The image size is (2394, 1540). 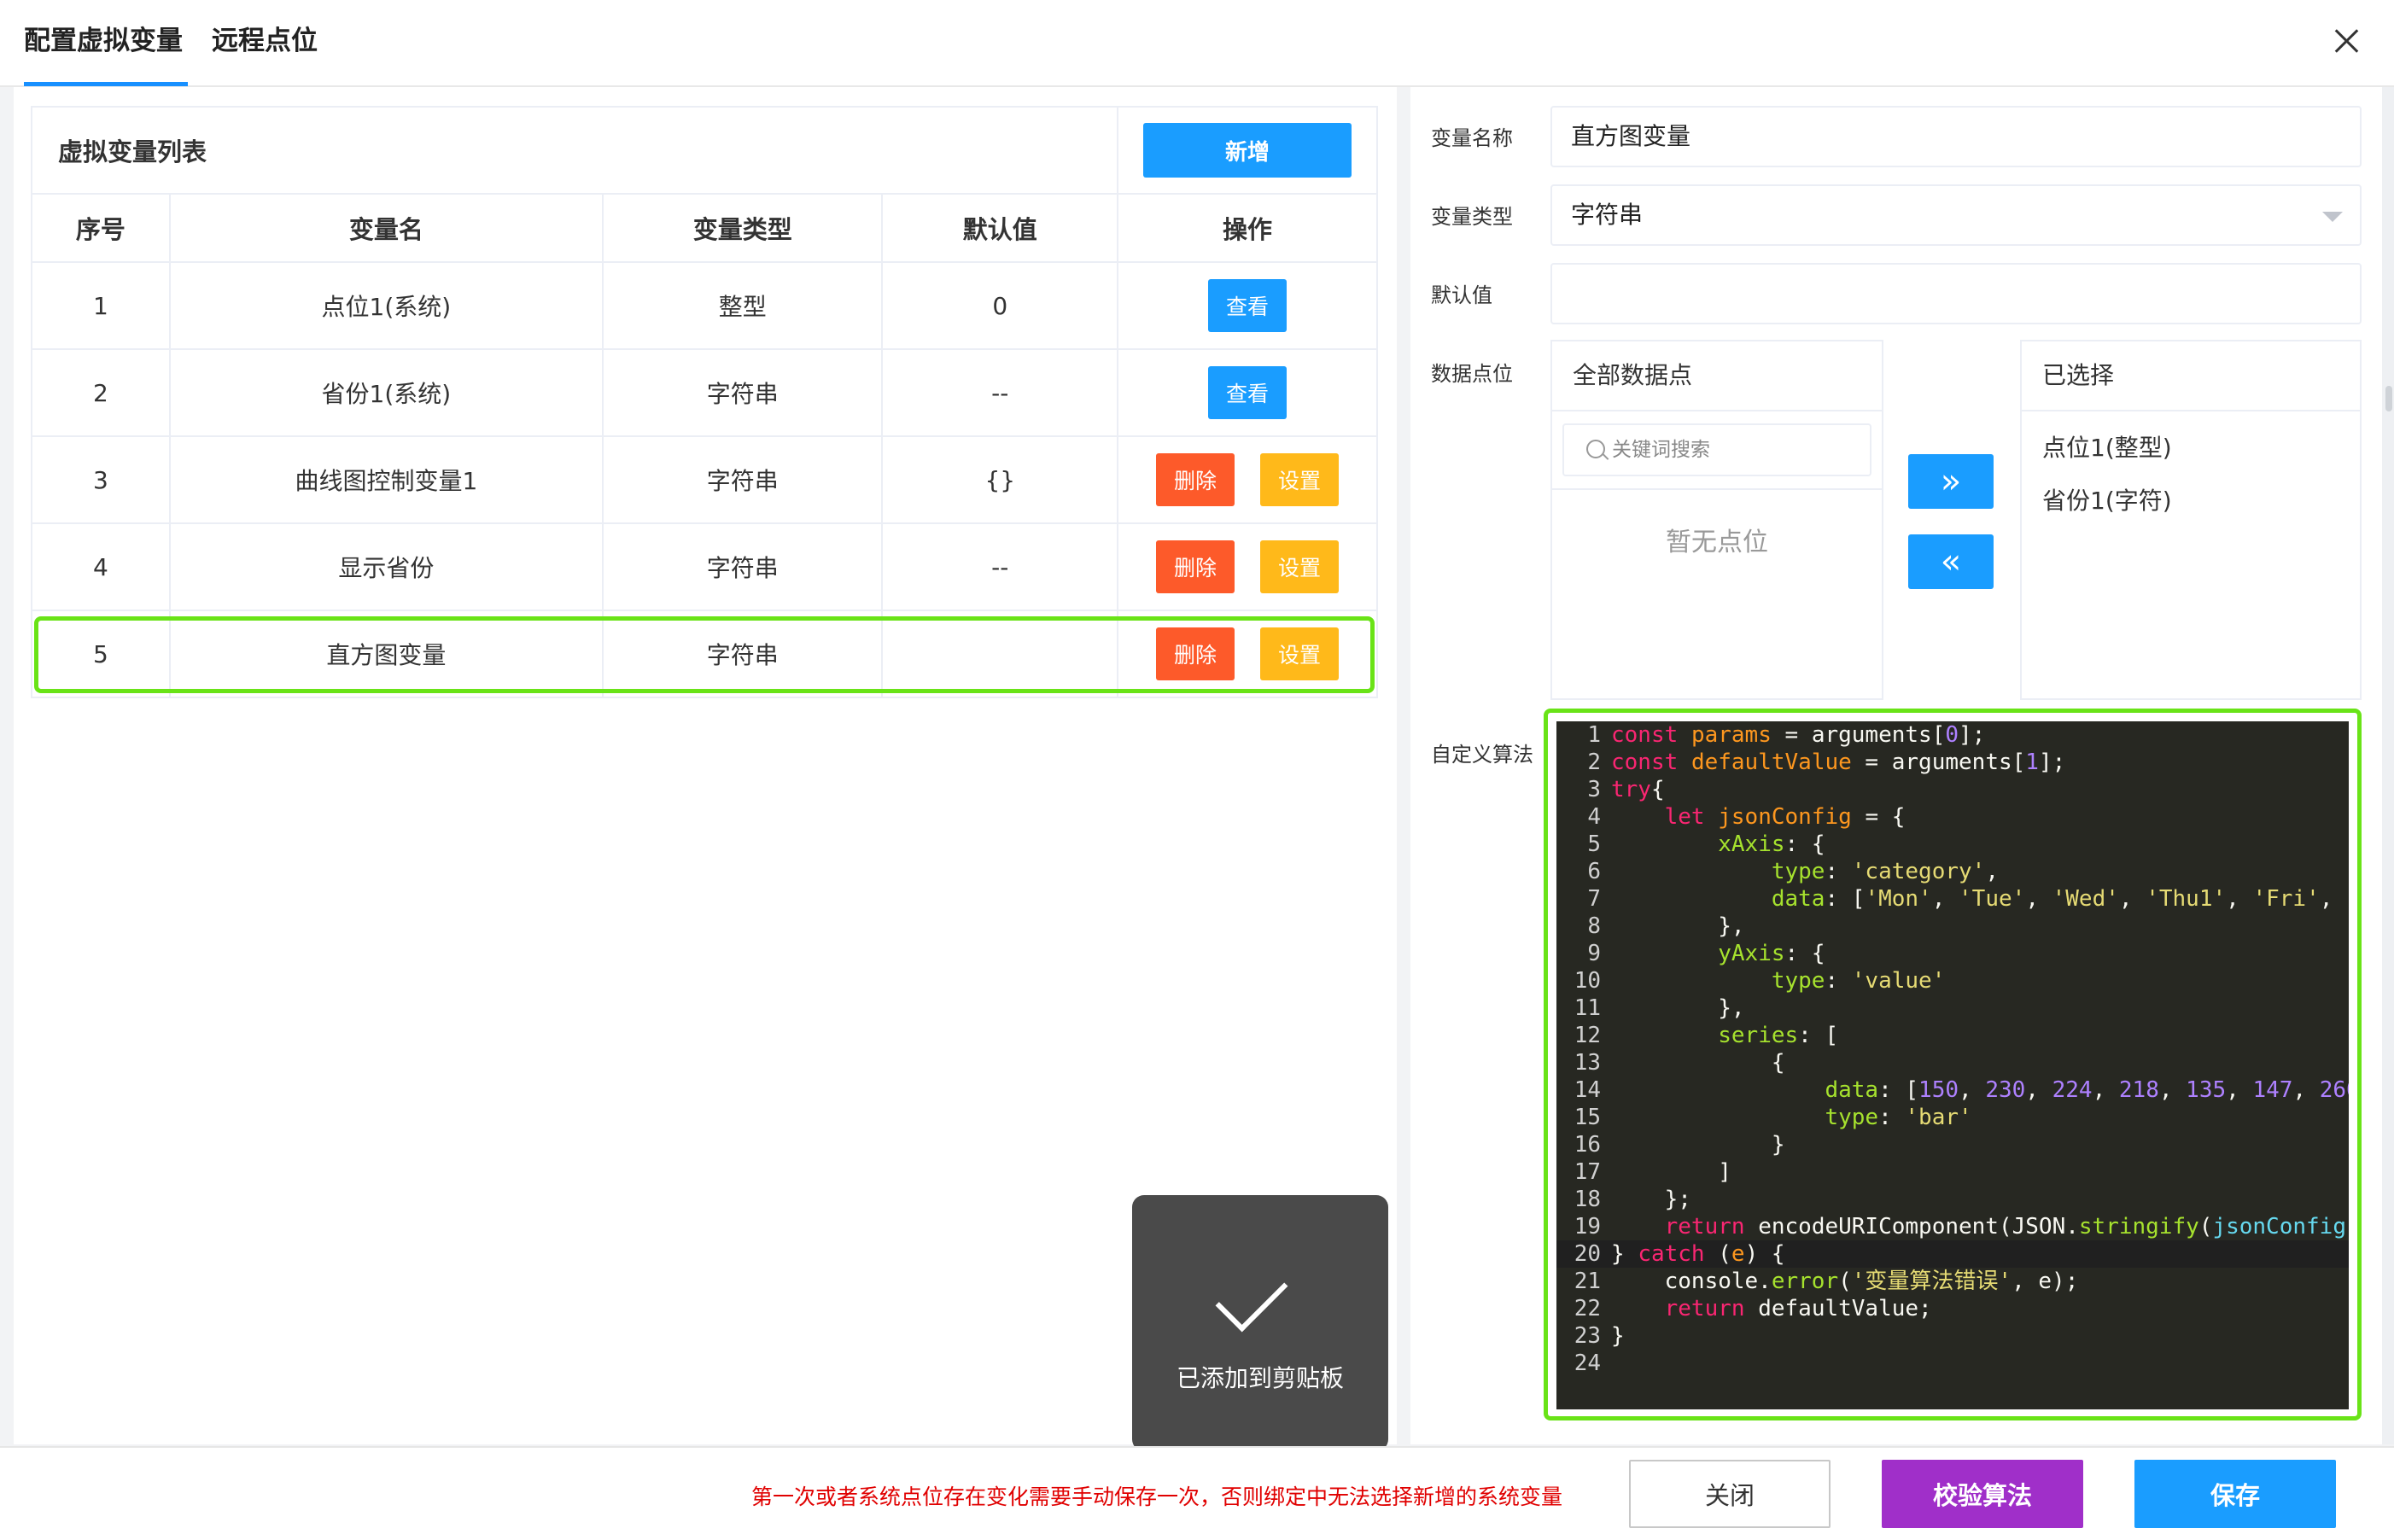 I want to click on code-line: 4 let jsonConfig = {, so click(x=1953, y=817).